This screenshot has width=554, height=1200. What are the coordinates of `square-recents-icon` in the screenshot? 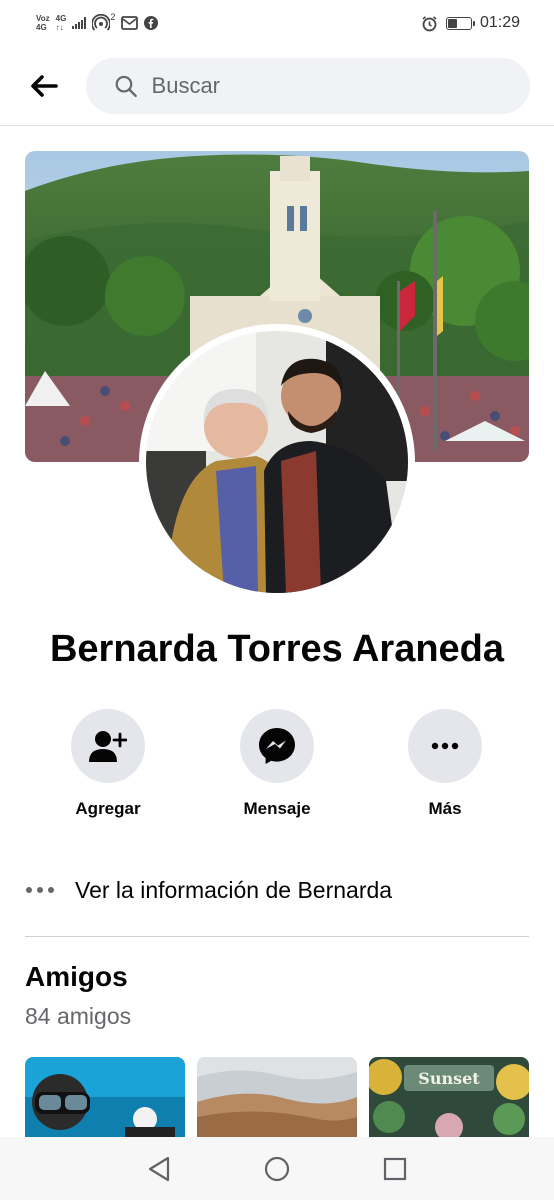 It's located at (395, 1168).